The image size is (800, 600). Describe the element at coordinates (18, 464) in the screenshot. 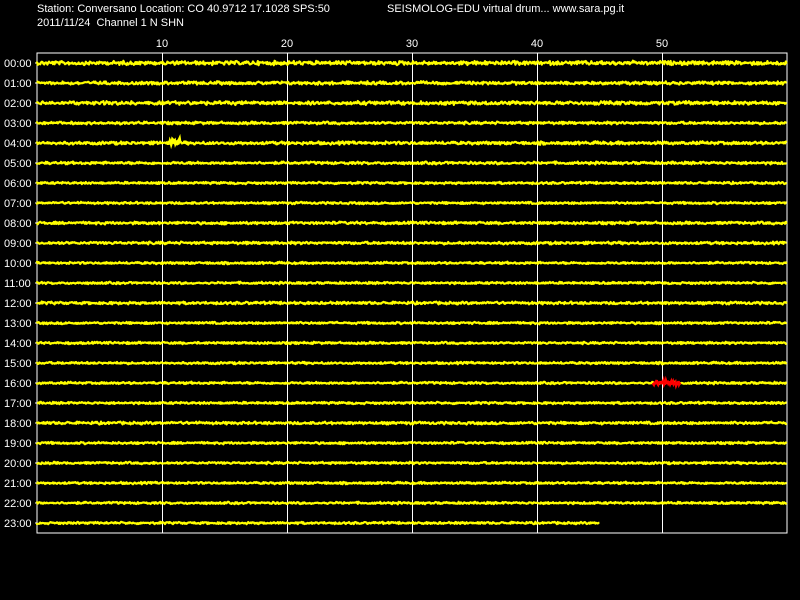

I see `hour-label: 20:00` at that location.